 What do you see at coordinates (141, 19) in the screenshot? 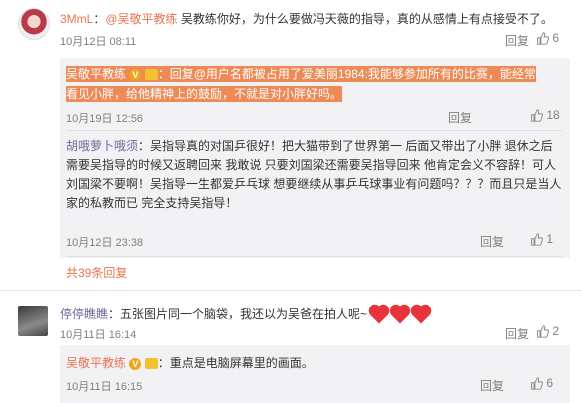
I see `mention-link: @吴敬平教练` at bounding box center [141, 19].